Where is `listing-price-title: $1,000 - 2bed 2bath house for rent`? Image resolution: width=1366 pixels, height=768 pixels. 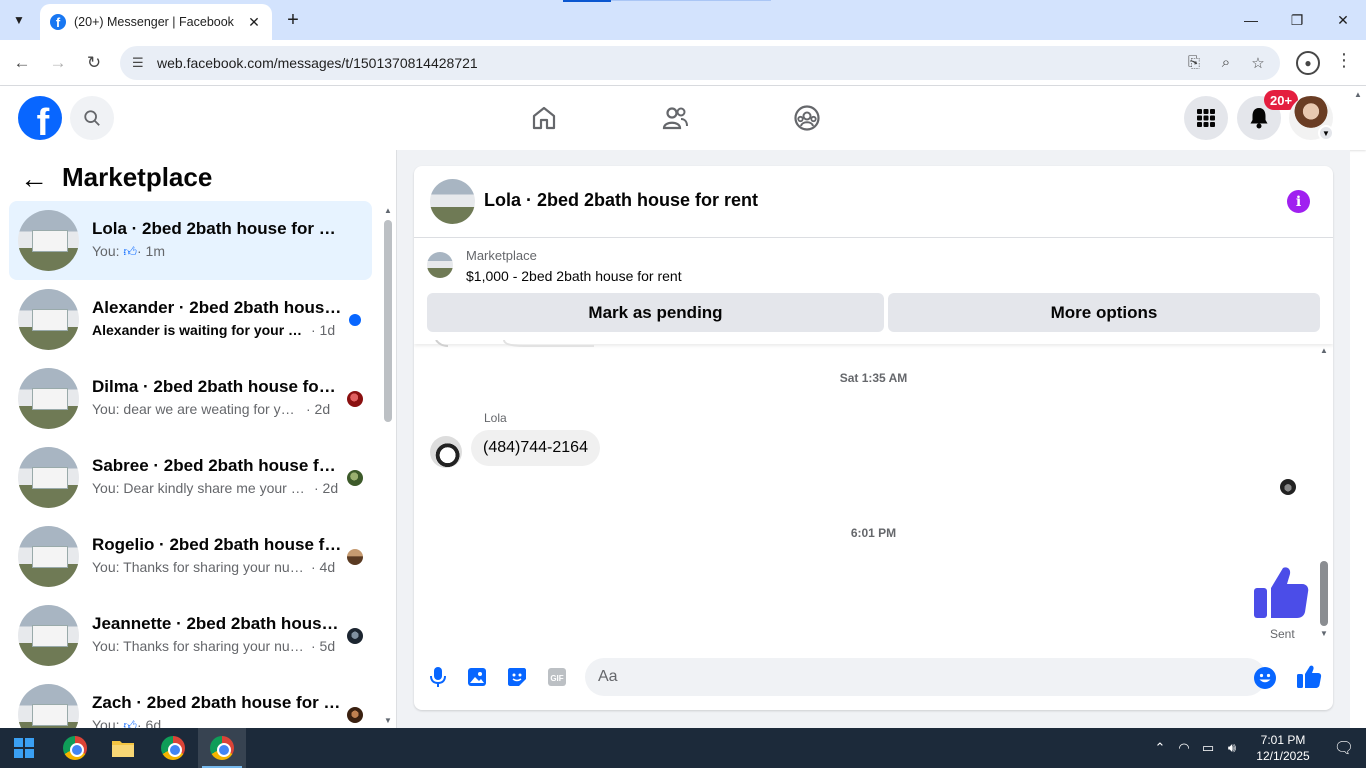 listing-price-title: $1,000 - 2bed 2bath house for rent is located at coordinates (574, 276).